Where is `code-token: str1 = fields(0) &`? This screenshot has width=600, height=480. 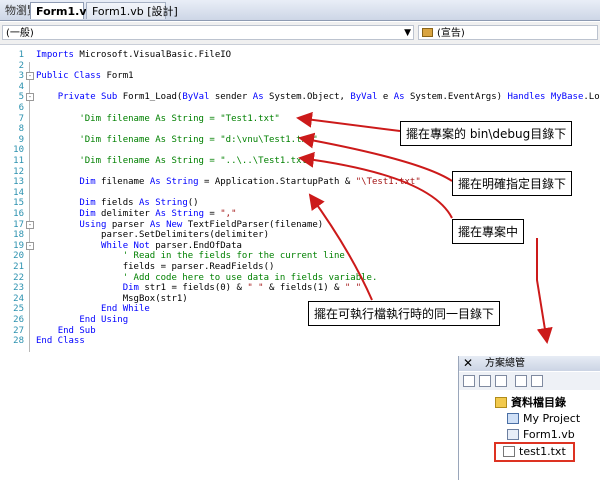
code-token: str1 = fields(0) & is located at coordinates (196, 288).